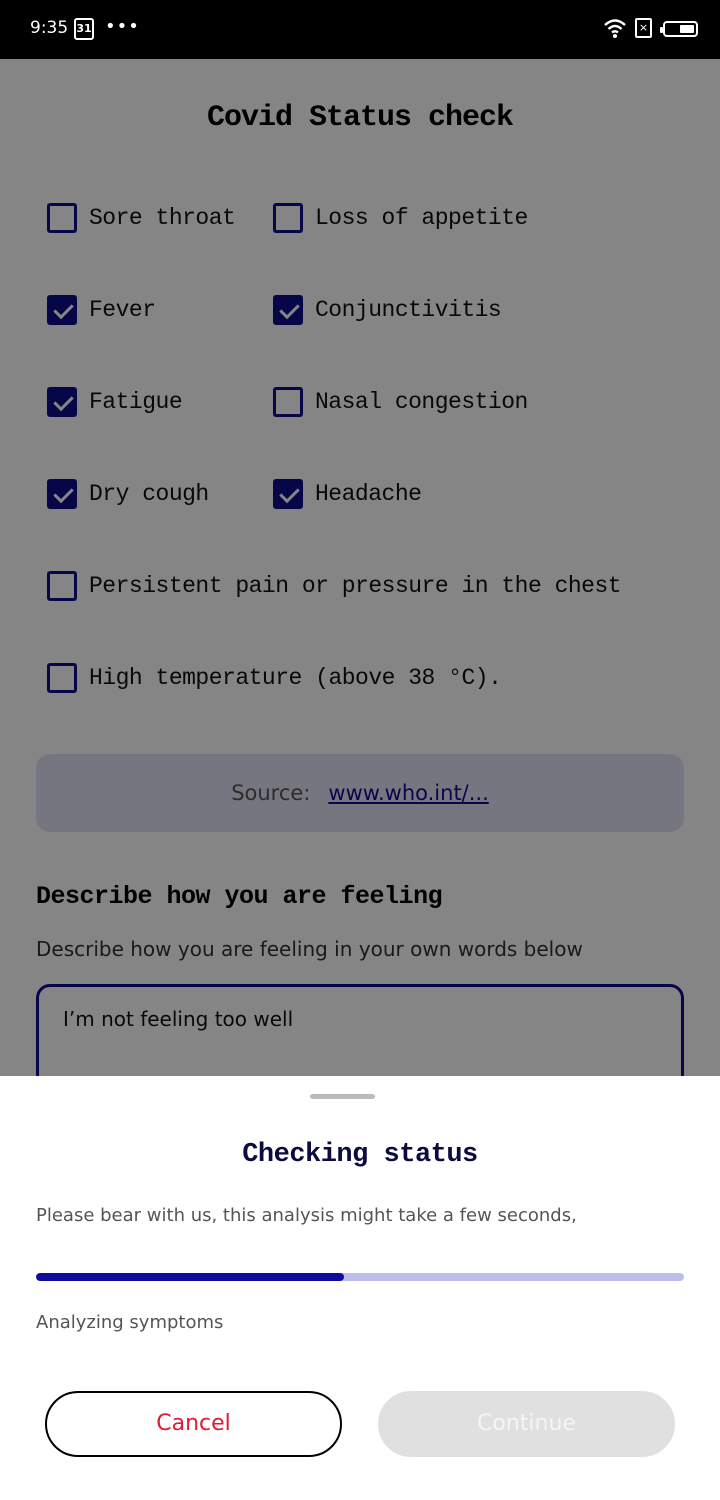  I want to click on progress-label: Analyzing symptoms, so click(130, 1322).